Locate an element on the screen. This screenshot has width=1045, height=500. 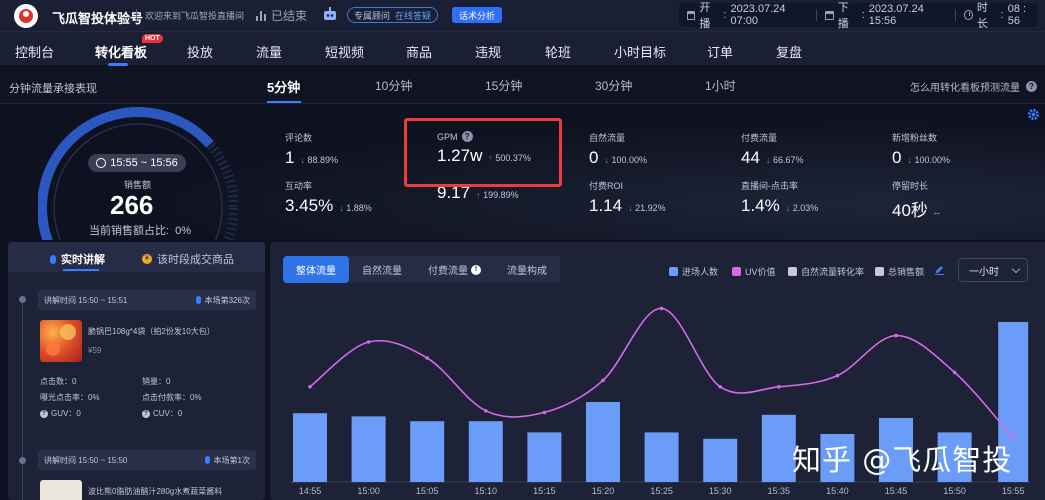
stat-guv-label: GUV：0 is located at coordinates (66, 413).